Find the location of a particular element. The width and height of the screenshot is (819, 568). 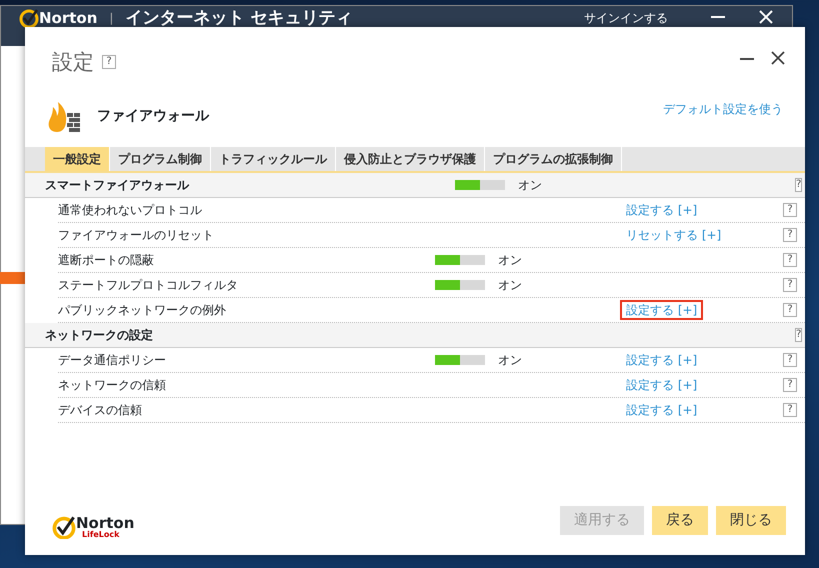

setting-label: ネットワークの信頼 is located at coordinates (112, 385).